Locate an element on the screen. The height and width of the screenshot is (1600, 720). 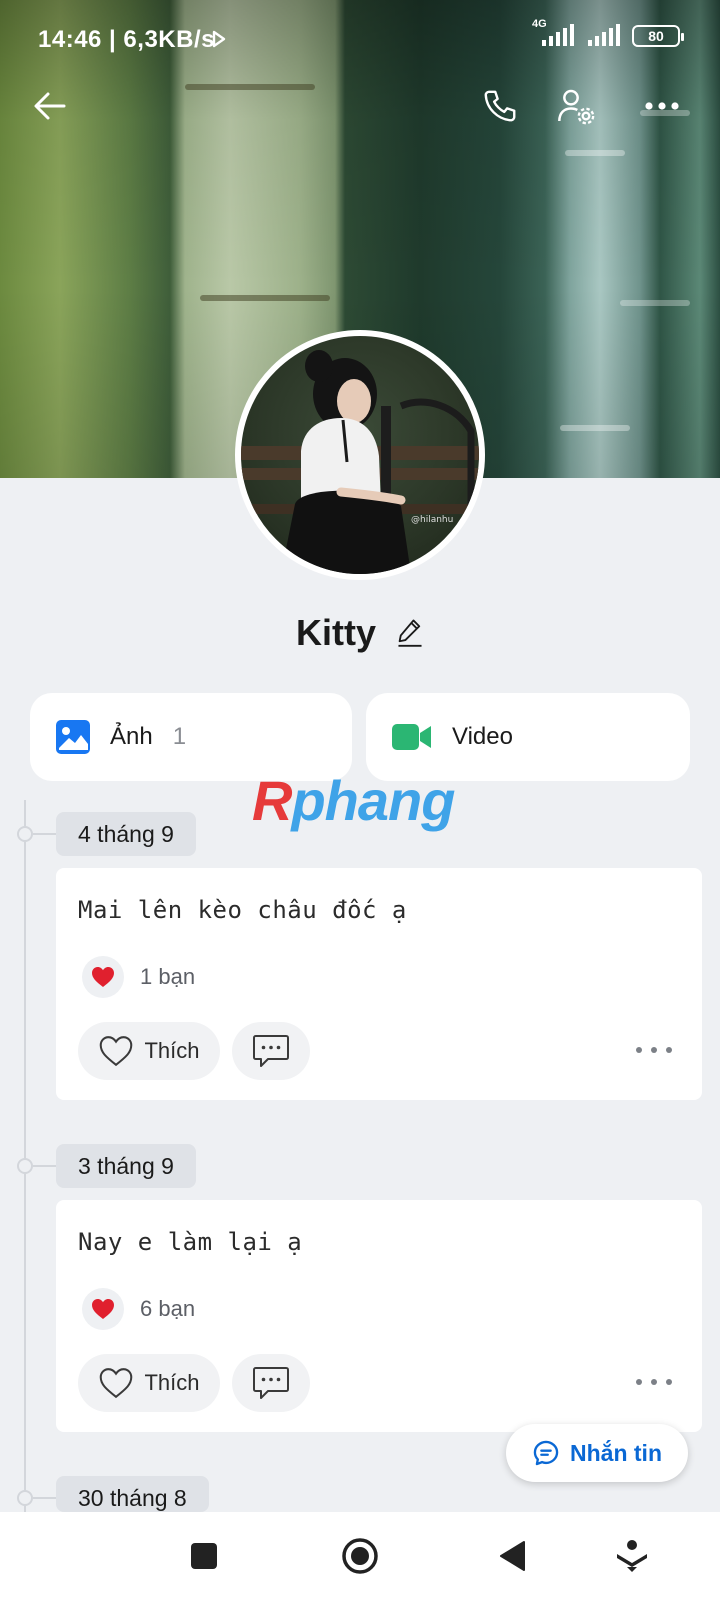
chat-bubble-icon is located at coordinates (546, 1453).